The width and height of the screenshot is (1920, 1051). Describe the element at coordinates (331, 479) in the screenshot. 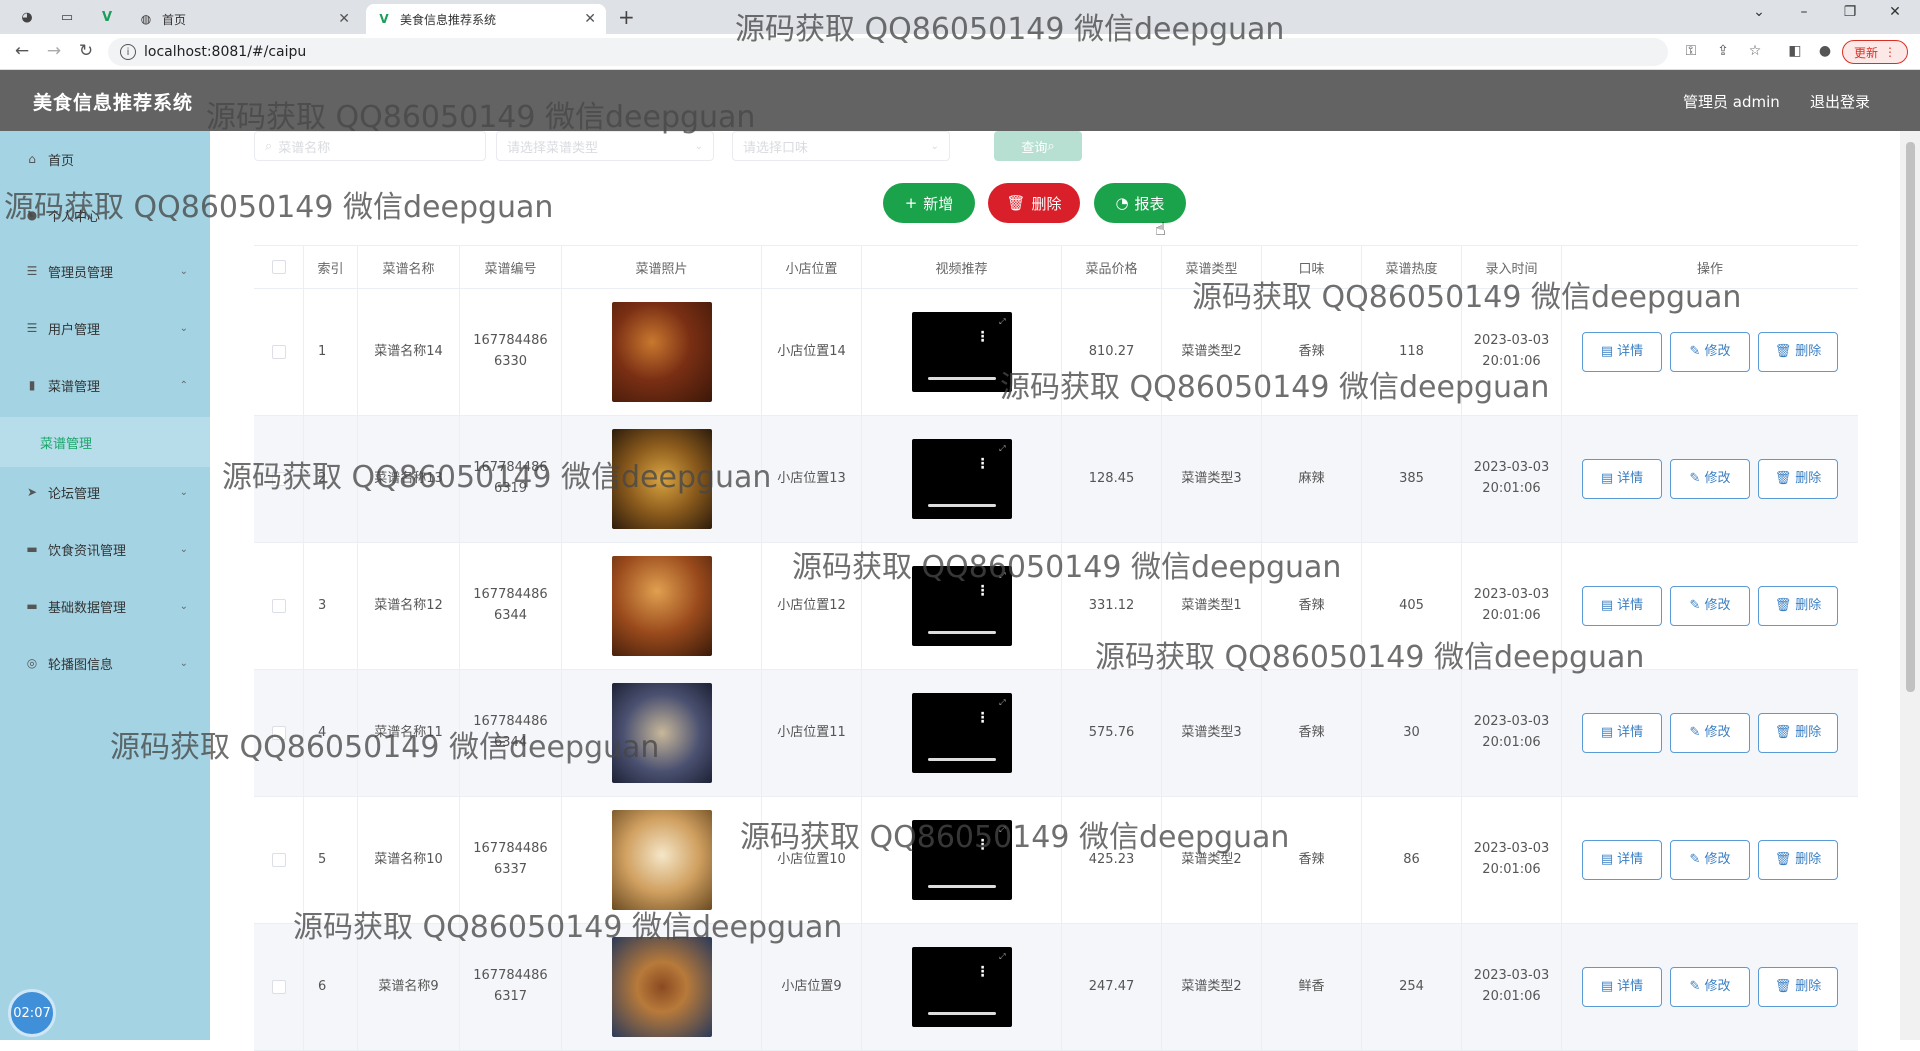

I see `cell-index: 2` at that location.